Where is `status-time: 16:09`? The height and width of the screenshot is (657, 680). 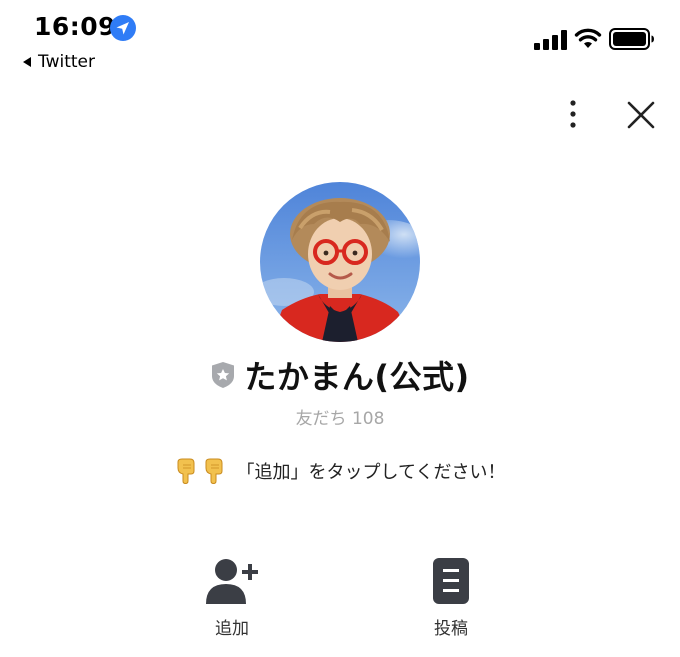
status-time: 16:09 is located at coordinates (75, 26).